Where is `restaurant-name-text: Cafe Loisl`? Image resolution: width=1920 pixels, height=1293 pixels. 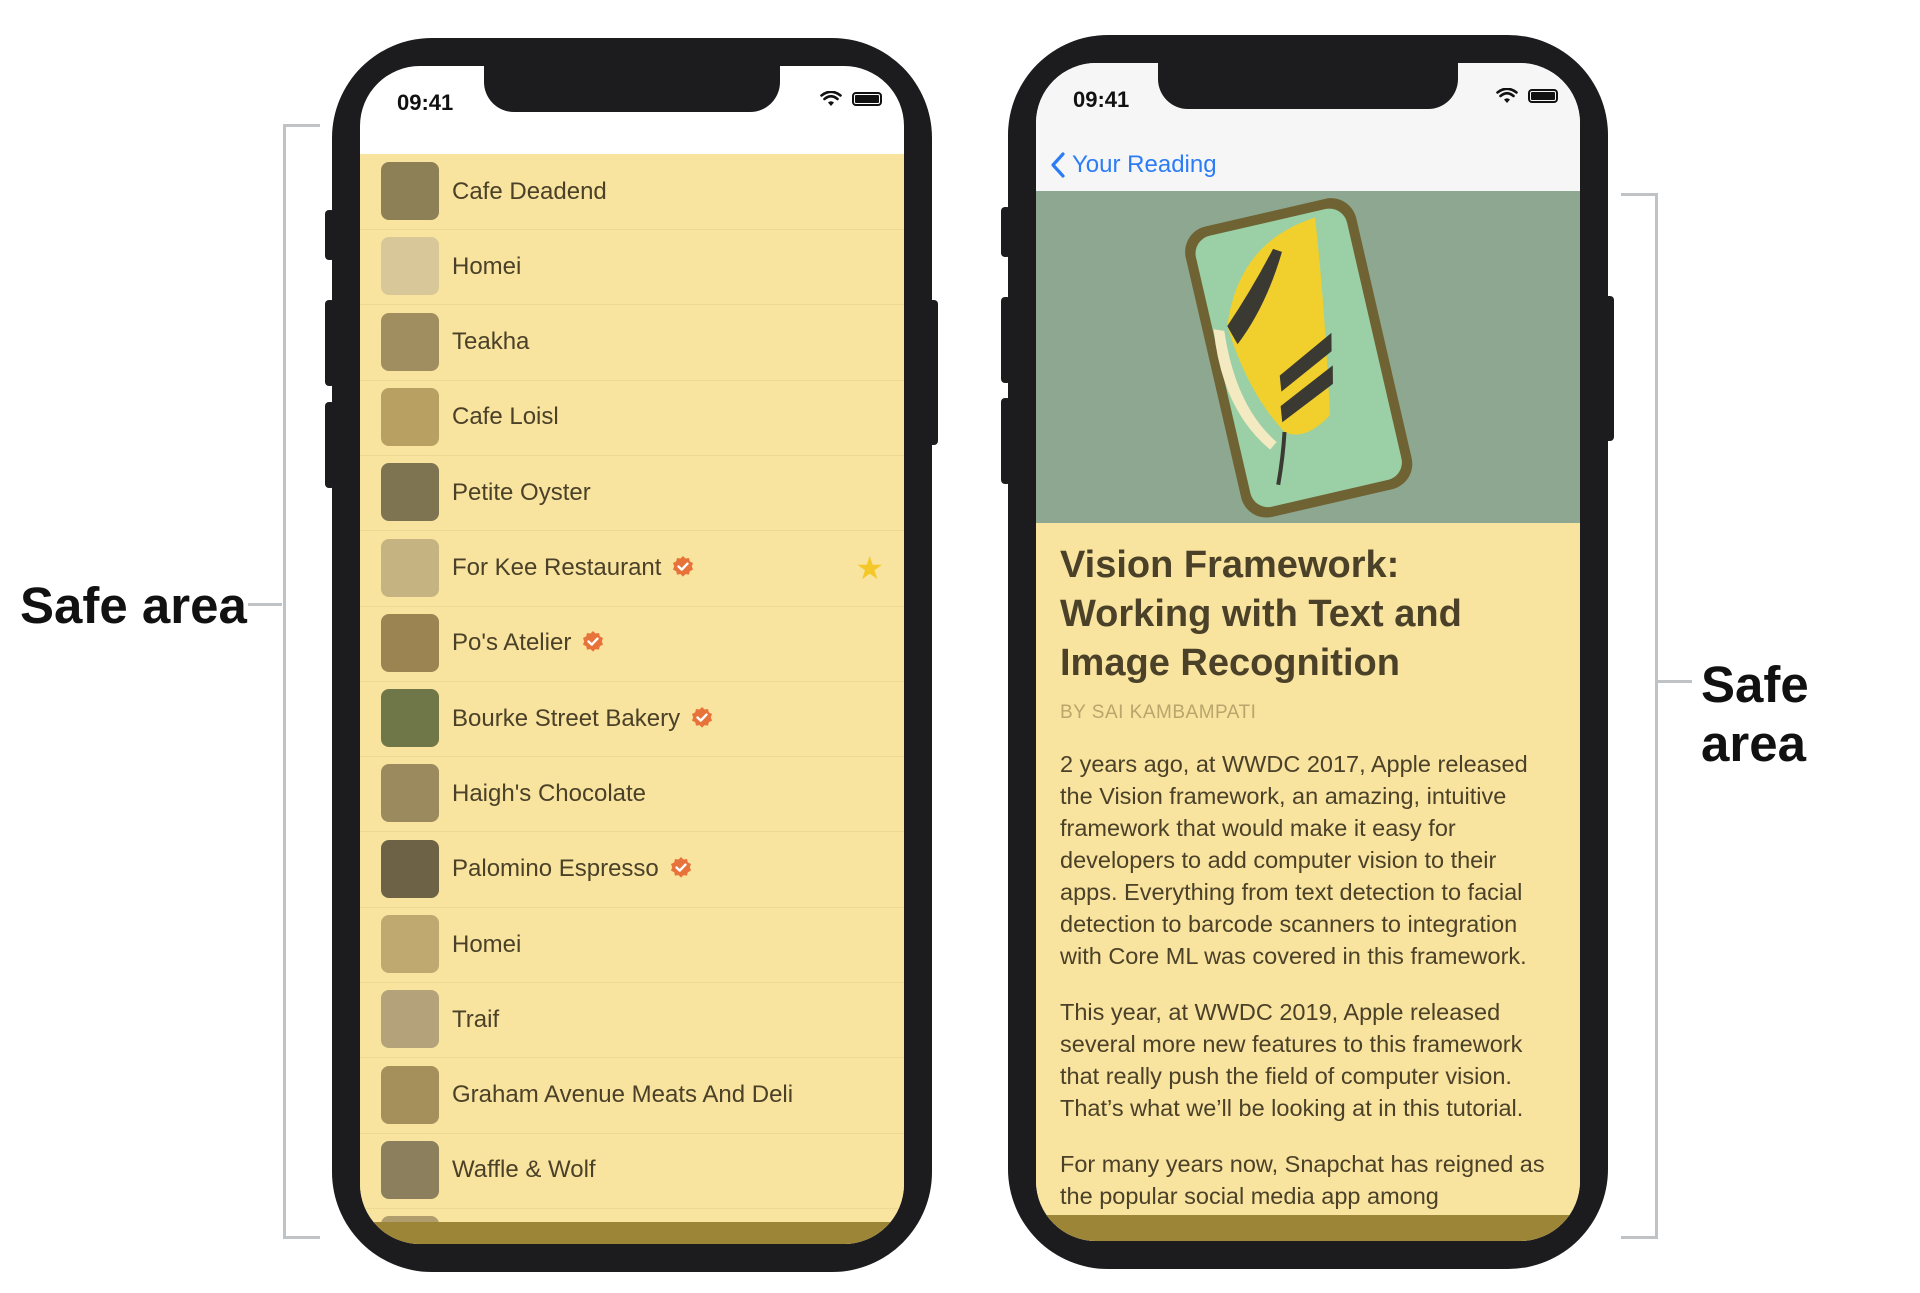 restaurant-name-text: Cafe Loisl is located at coordinates (505, 417).